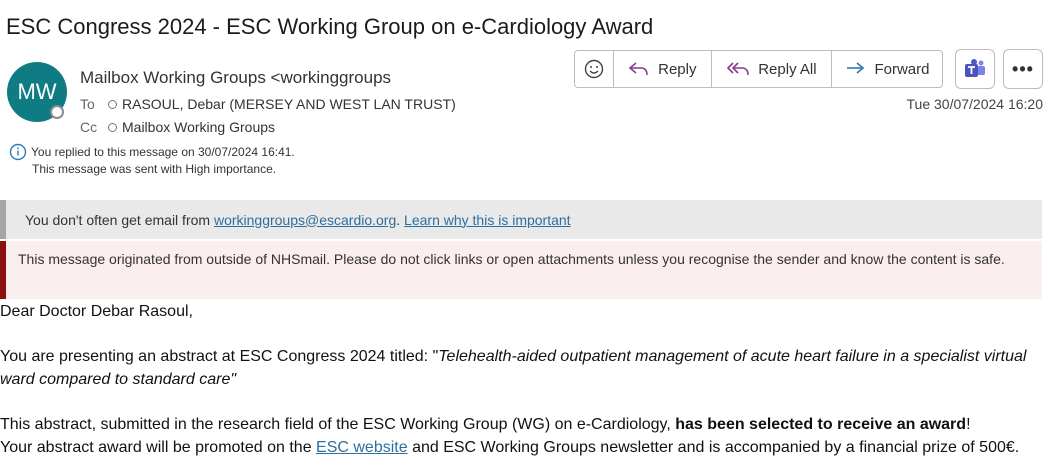 The width and height of the screenshot is (1049, 476). I want to click on reply-button: Reply, so click(663, 69).